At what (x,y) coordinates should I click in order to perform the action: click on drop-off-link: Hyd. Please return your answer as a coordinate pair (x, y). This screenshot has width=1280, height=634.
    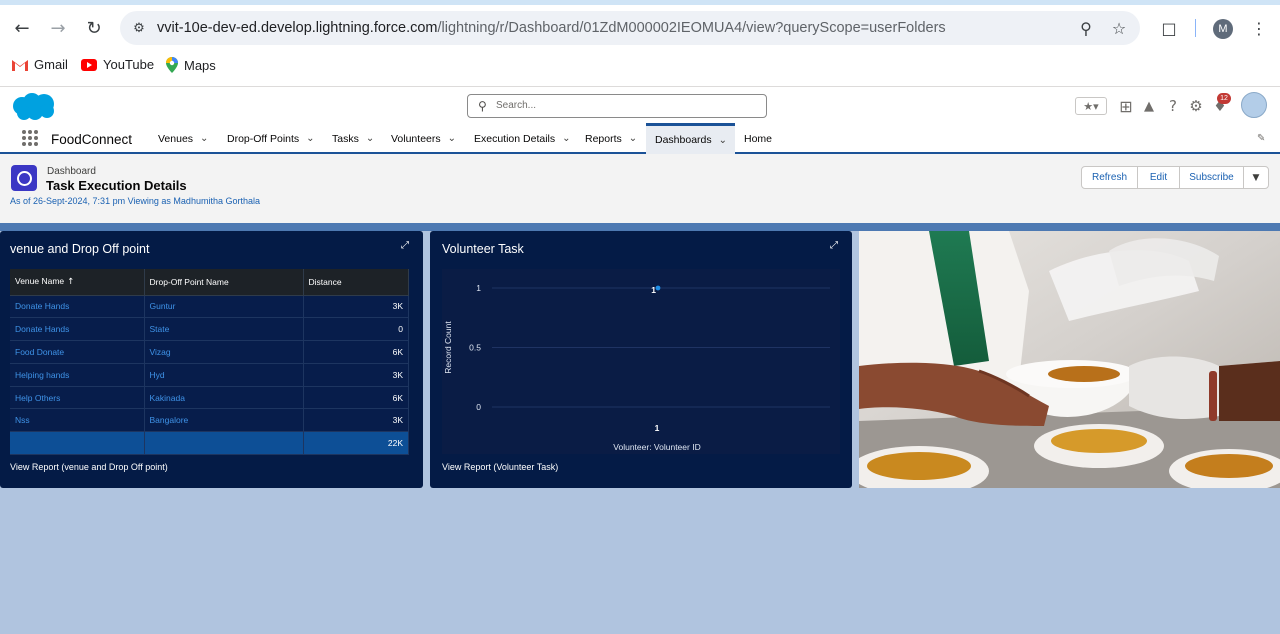
    Looking at the image, I should click on (224, 375).